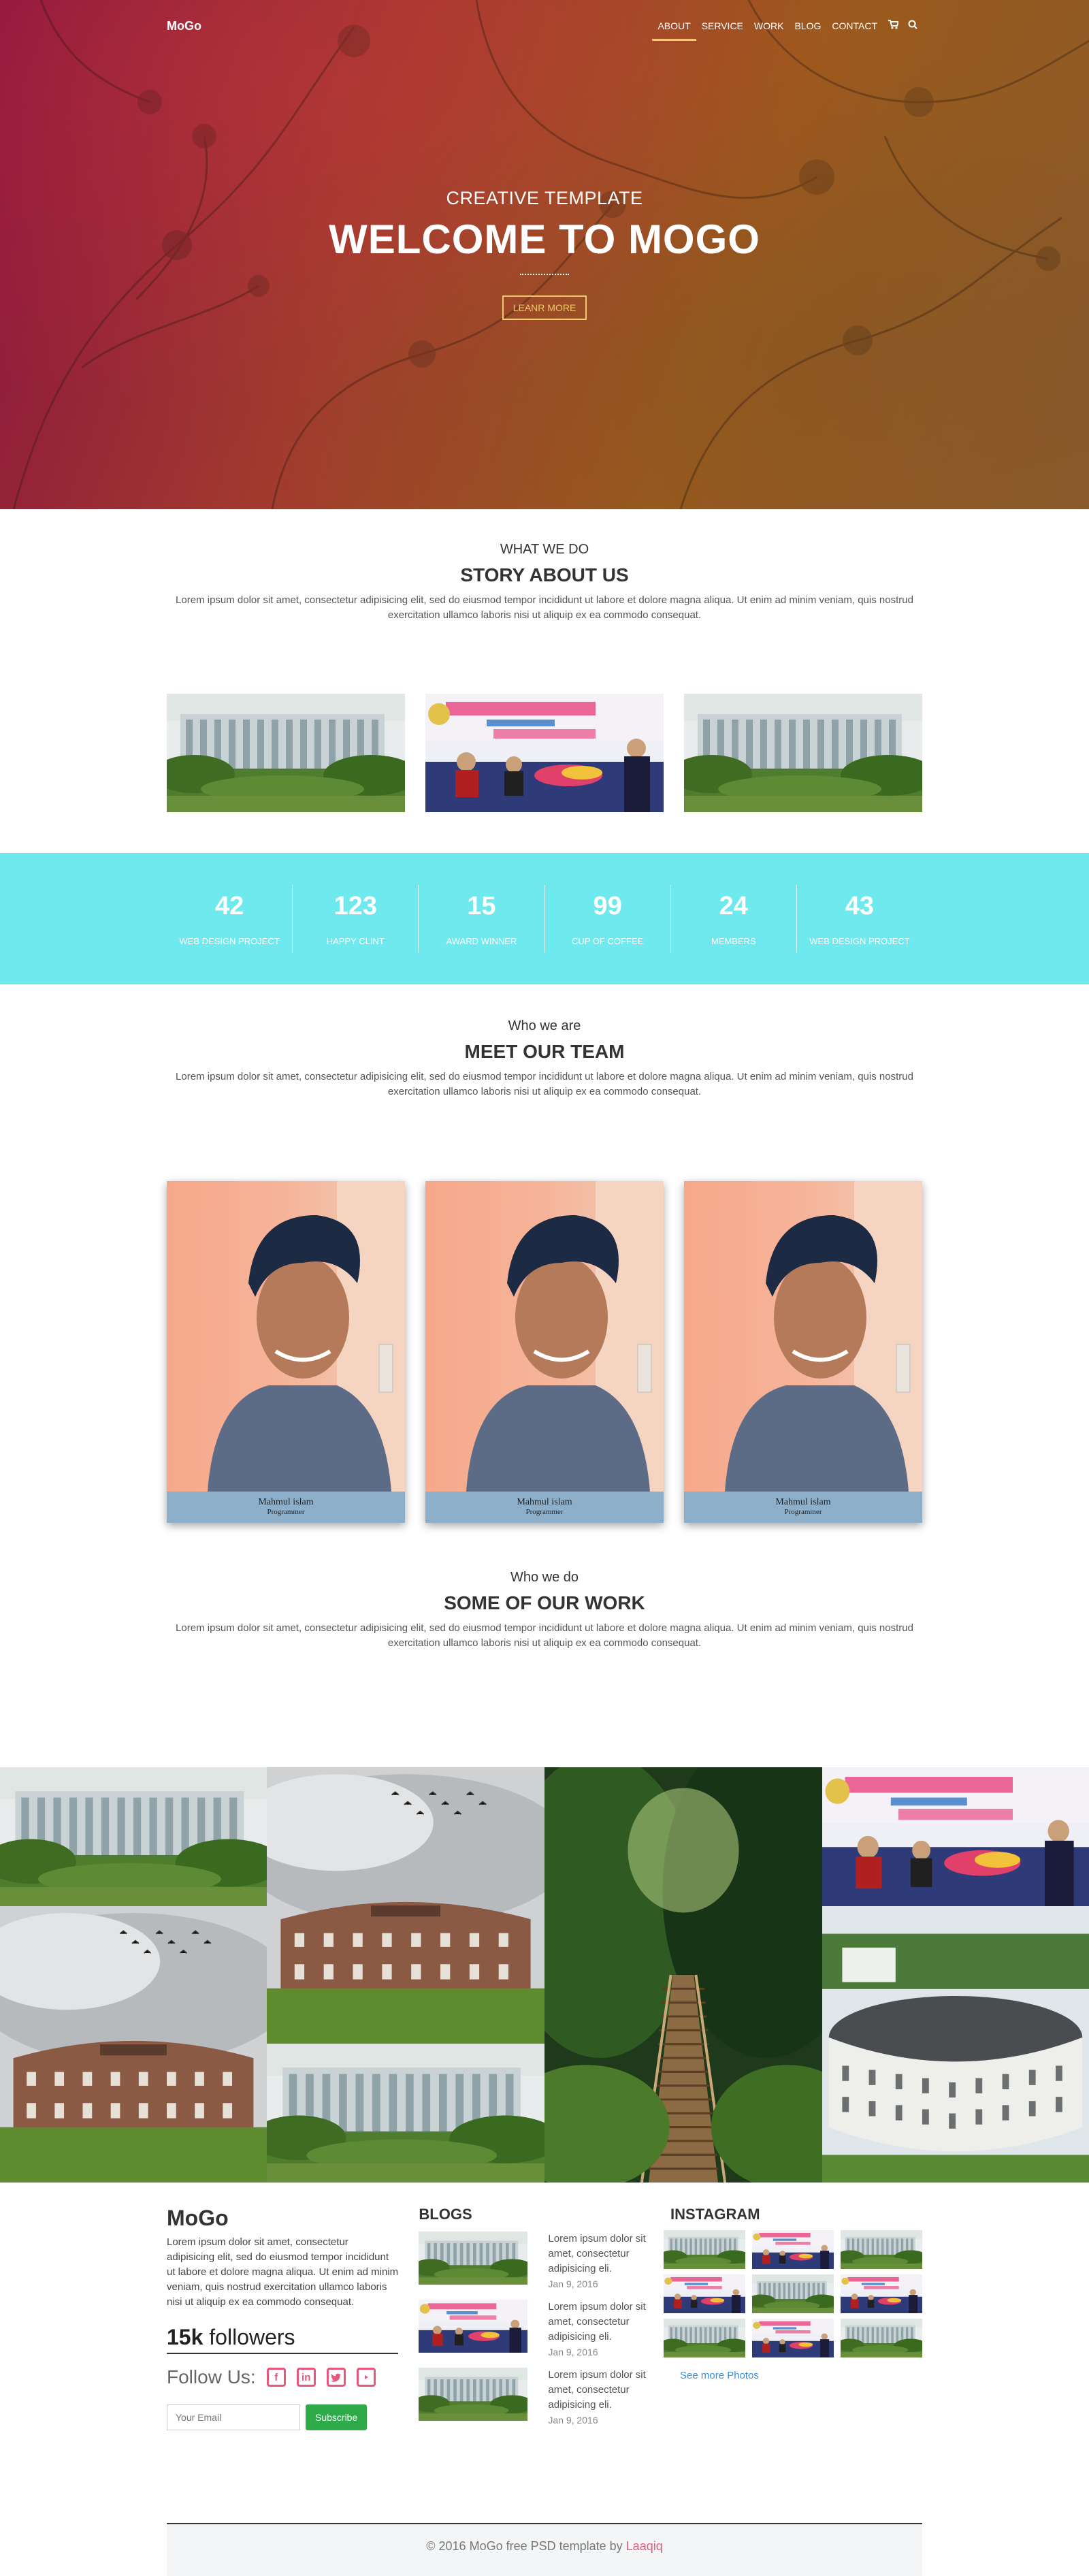  Describe the element at coordinates (276, 2377) in the screenshot. I see `facebook-icon: f` at that location.